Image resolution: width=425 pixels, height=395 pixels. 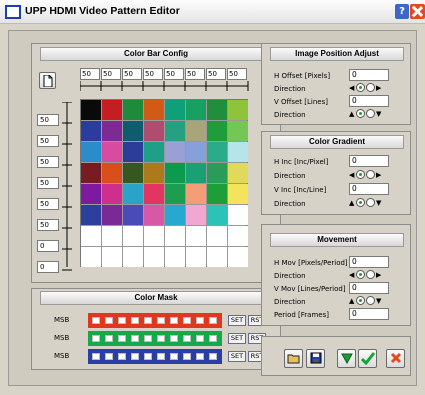 I want to click on v-mov-direction-control: ▲ ▼, so click(x=365, y=301).